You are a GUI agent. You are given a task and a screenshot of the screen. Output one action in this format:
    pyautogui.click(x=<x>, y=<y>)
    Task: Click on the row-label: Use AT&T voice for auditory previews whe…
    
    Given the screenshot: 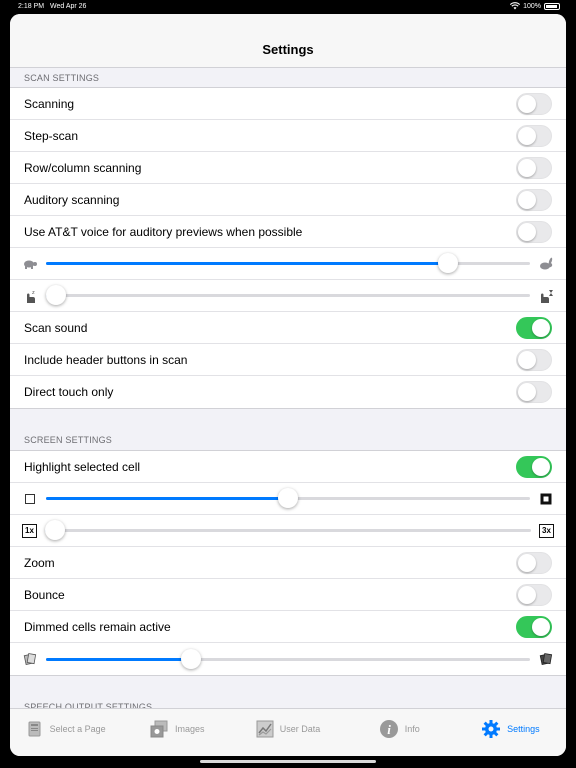 What is the action you would take?
    pyautogui.click(x=163, y=231)
    